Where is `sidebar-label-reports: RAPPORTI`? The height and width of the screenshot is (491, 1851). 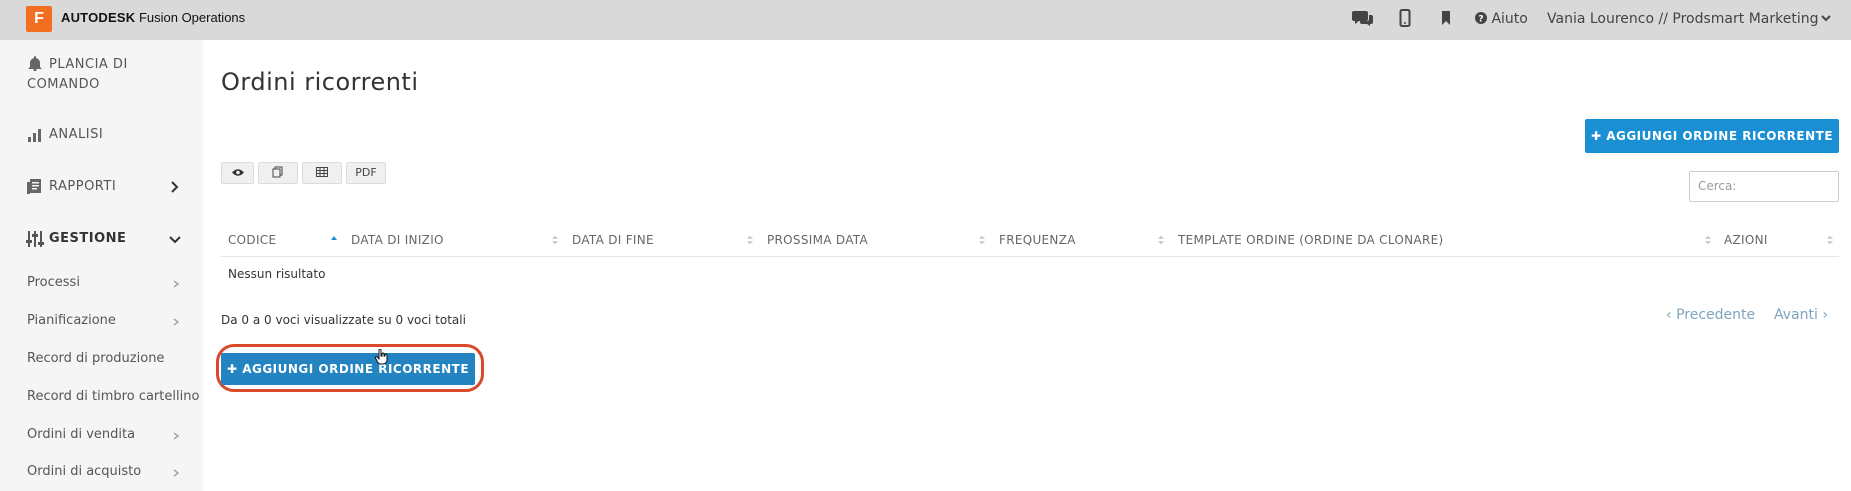
sidebar-label-reports: RAPPORTI is located at coordinates (83, 186).